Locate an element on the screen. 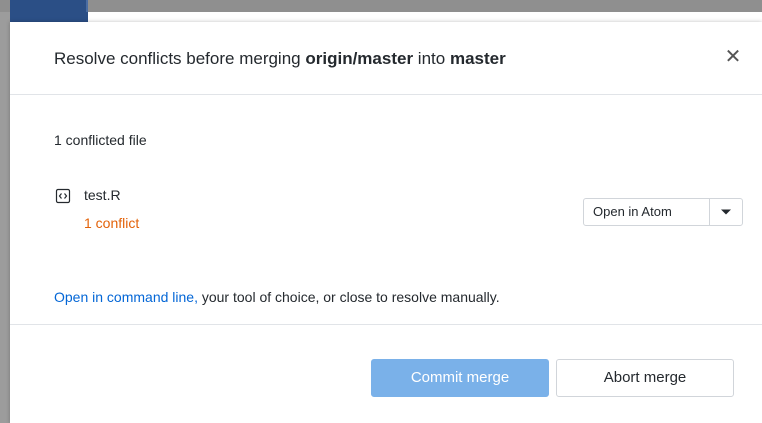 The height and width of the screenshot is (423, 762). file-code-icon is located at coordinates (63, 196).